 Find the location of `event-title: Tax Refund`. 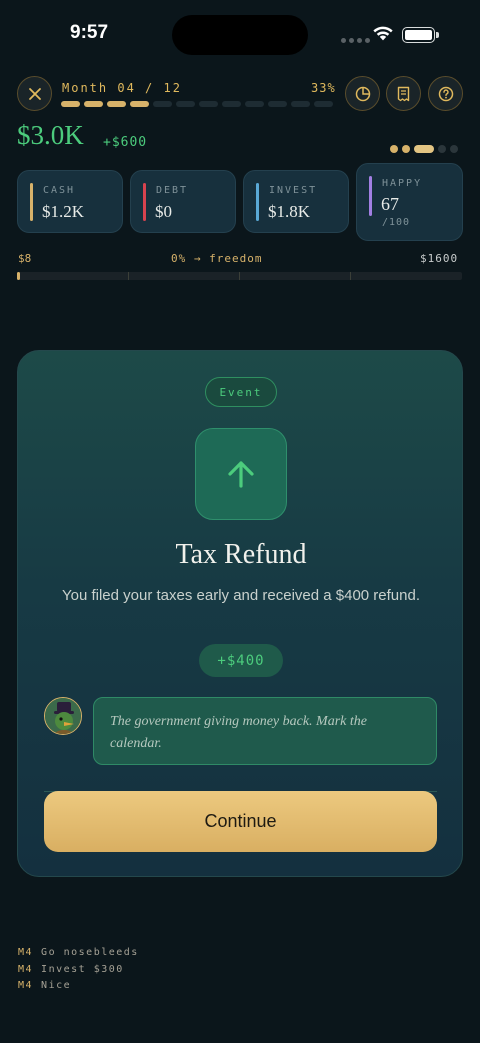

event-title: Tax Refund is located at coordinates (241, 554).